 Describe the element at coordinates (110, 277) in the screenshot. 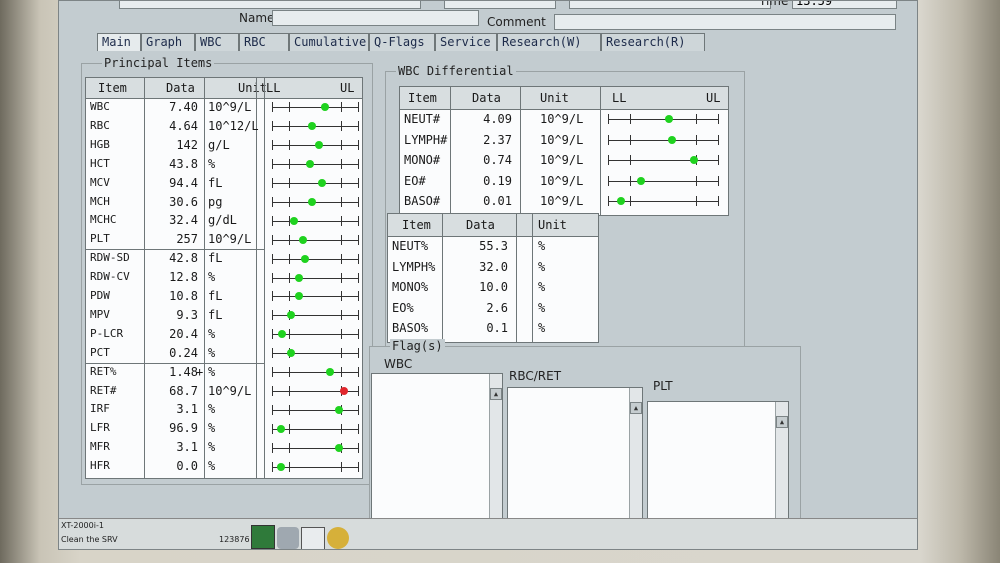

I see `principal-item-name: RDW-CV` at that location.